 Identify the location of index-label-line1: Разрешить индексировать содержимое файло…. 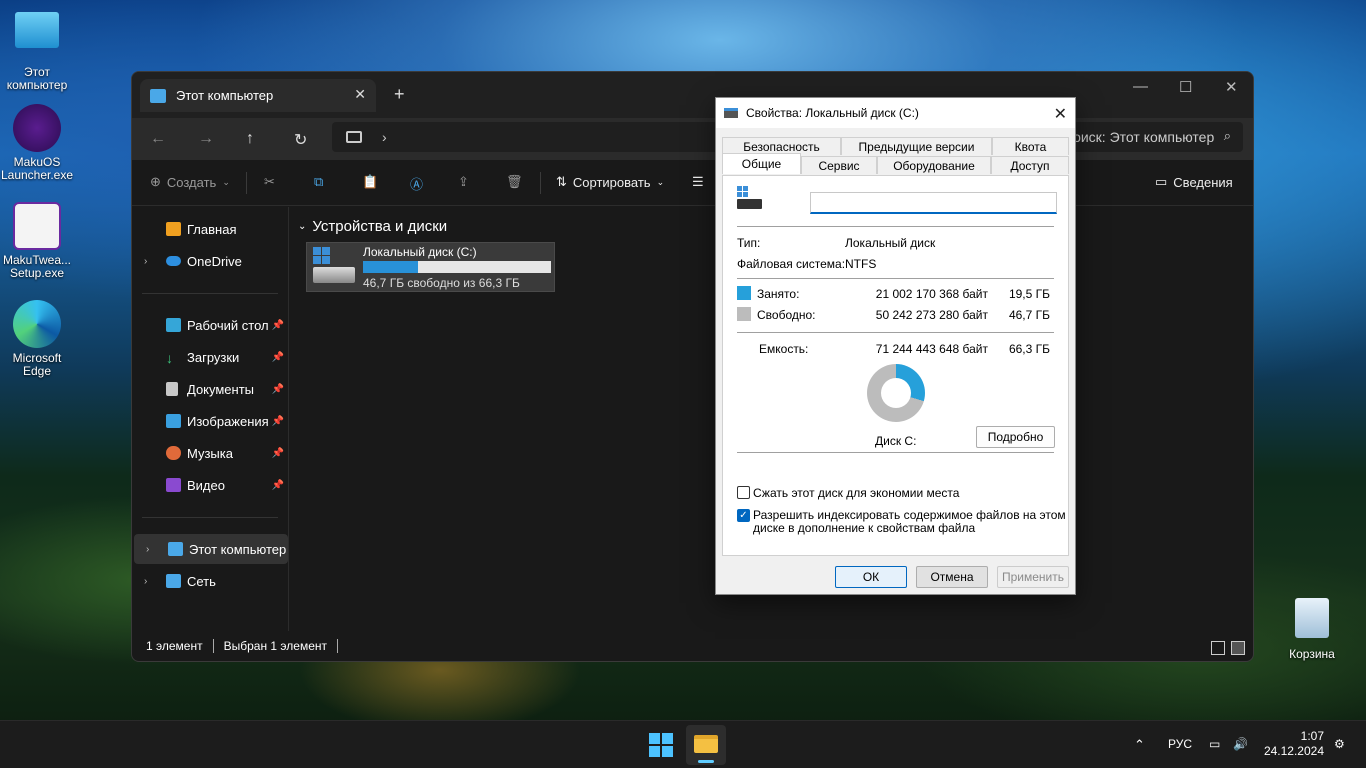
(909, 515).